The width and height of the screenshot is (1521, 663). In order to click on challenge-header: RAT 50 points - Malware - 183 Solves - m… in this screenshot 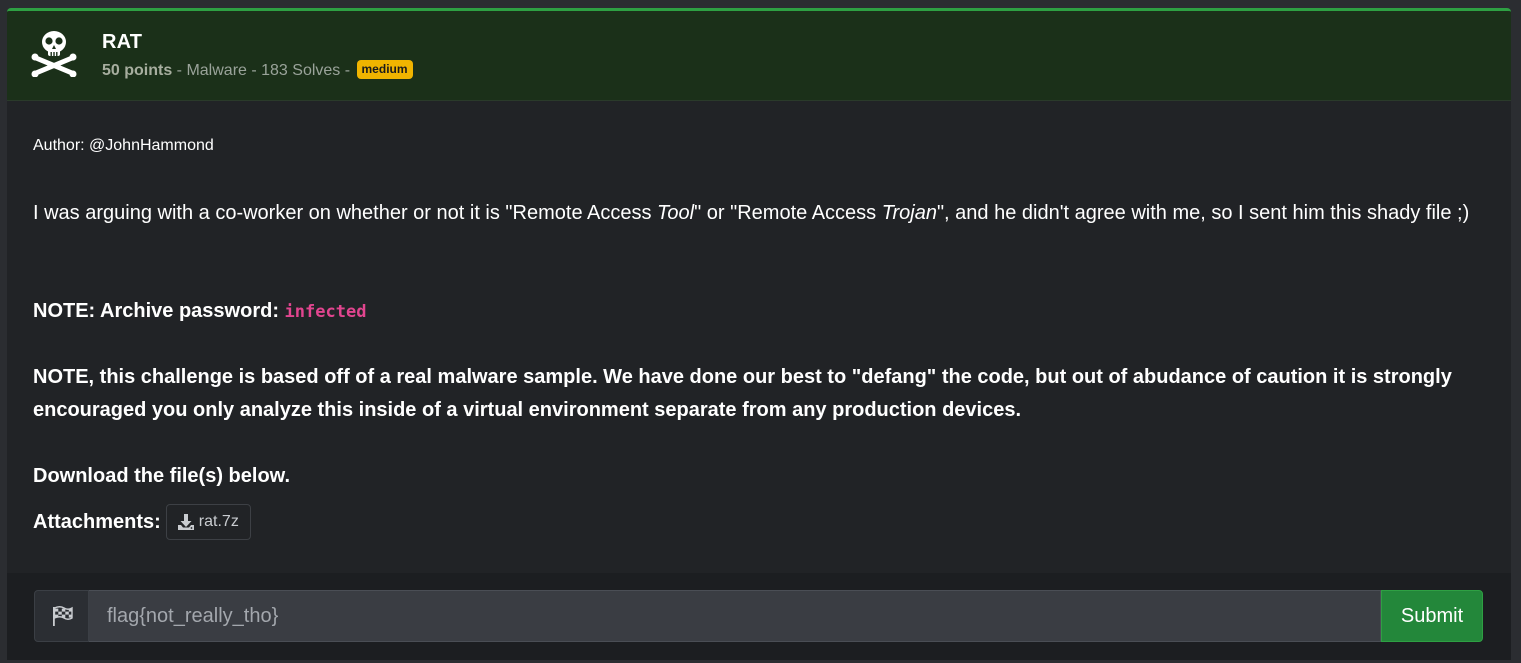, I will do `click(759, 56)`.